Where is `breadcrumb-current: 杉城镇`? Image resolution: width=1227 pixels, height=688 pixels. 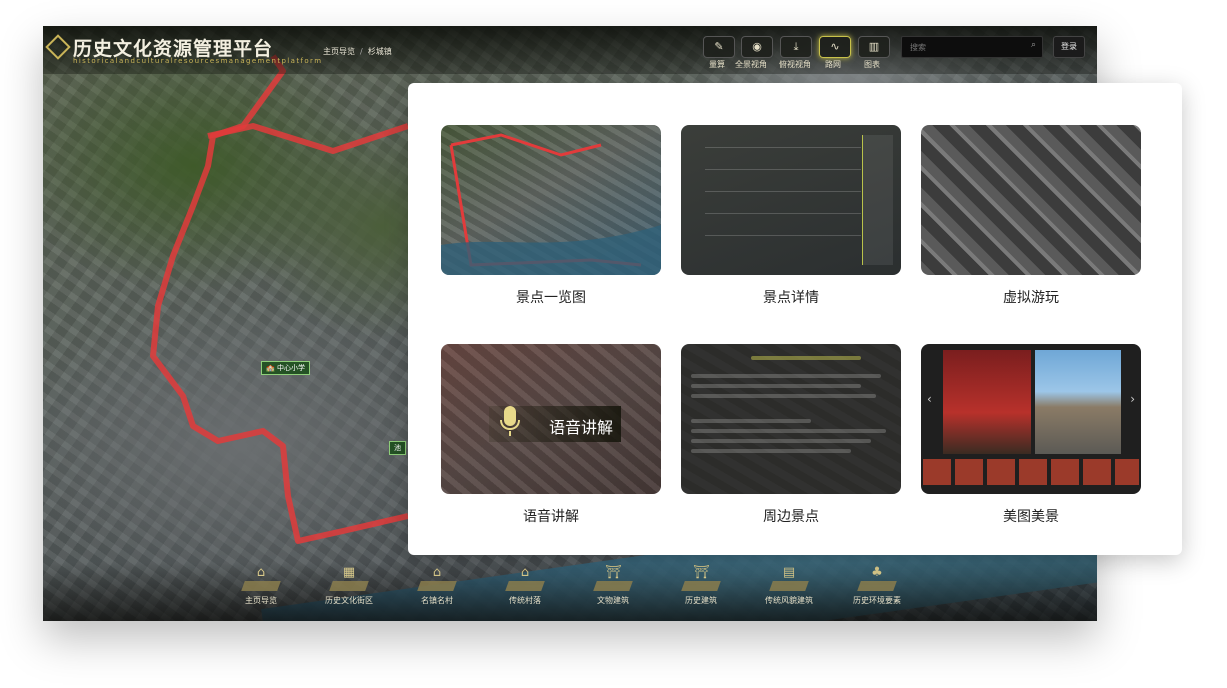
breadcrumb-current: 杉城镇 is located at coordinates (380, 51).